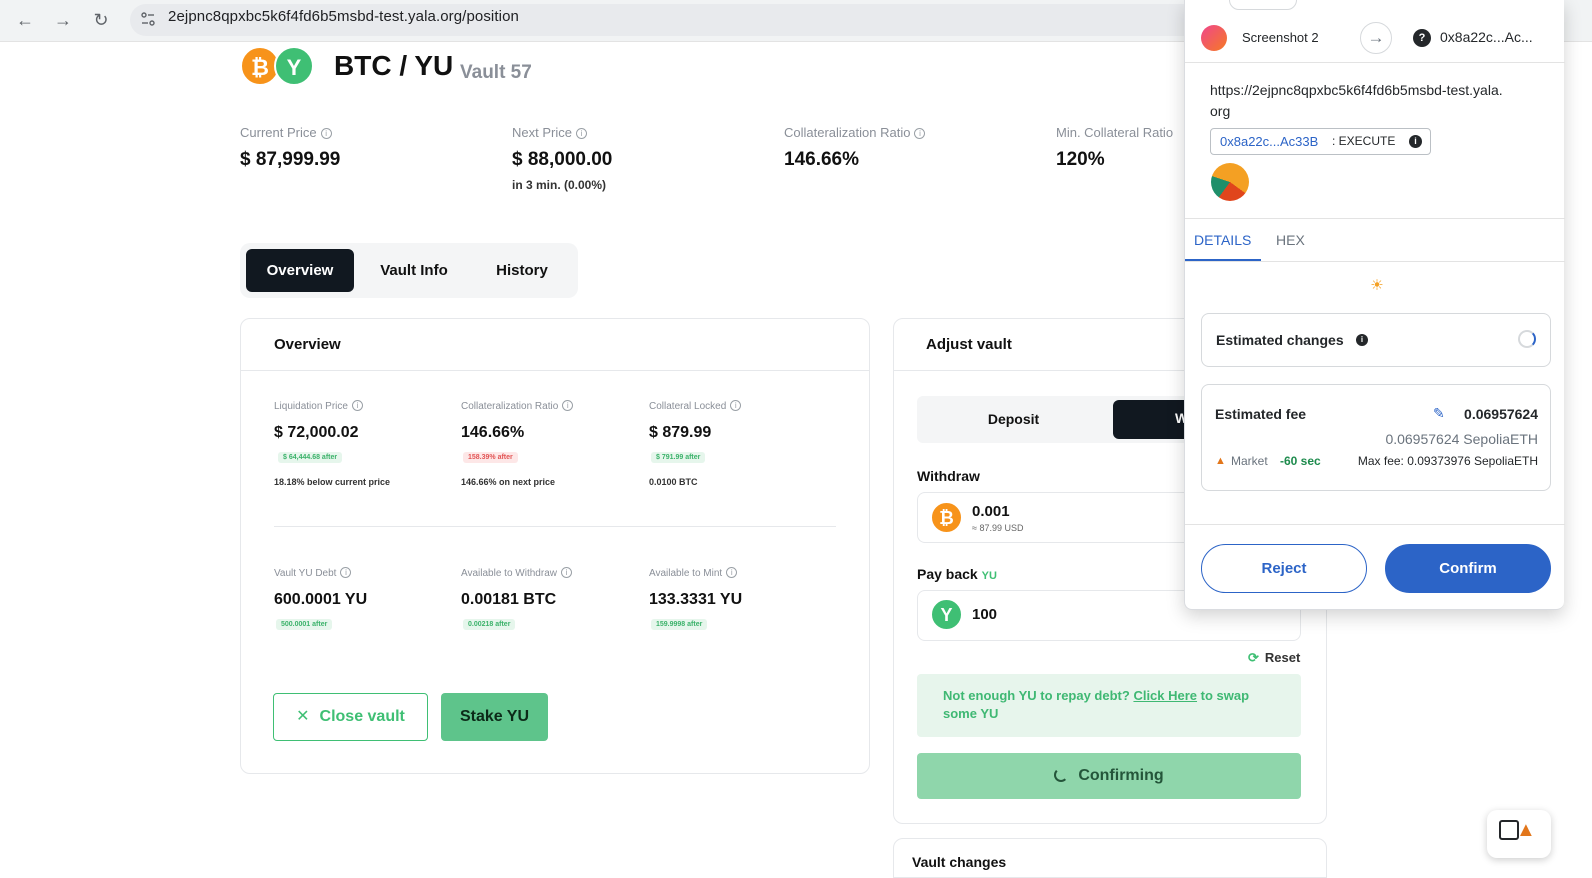 The width and height of the screenshot is (1592, 878). I want to click on network-pill, so click(1263, 5).